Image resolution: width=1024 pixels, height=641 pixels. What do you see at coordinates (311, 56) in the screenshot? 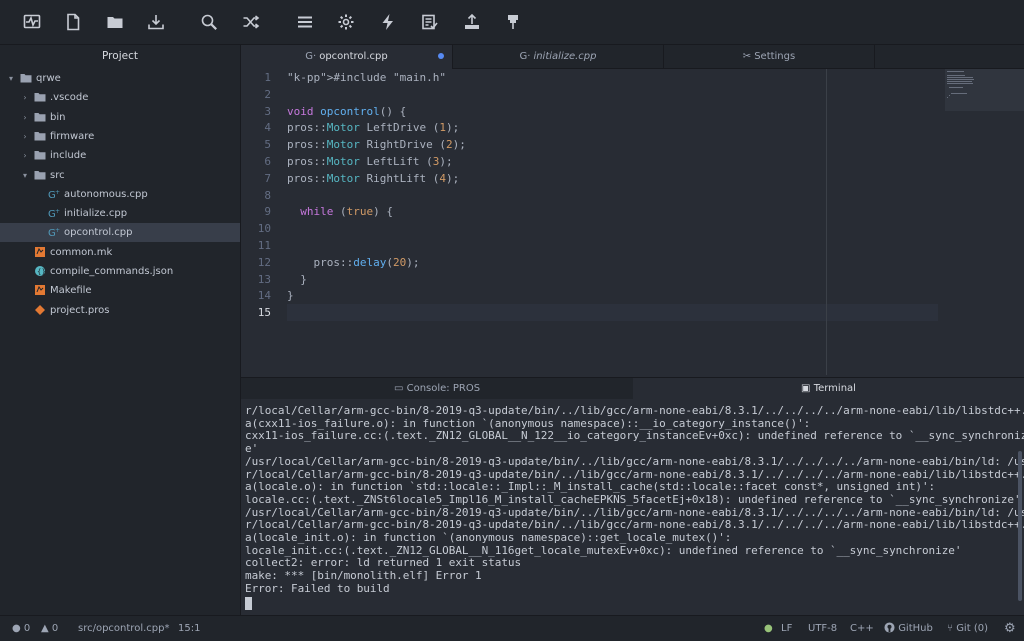
I see `cpp-file-icon: G·` at bounding box center [311, 56].